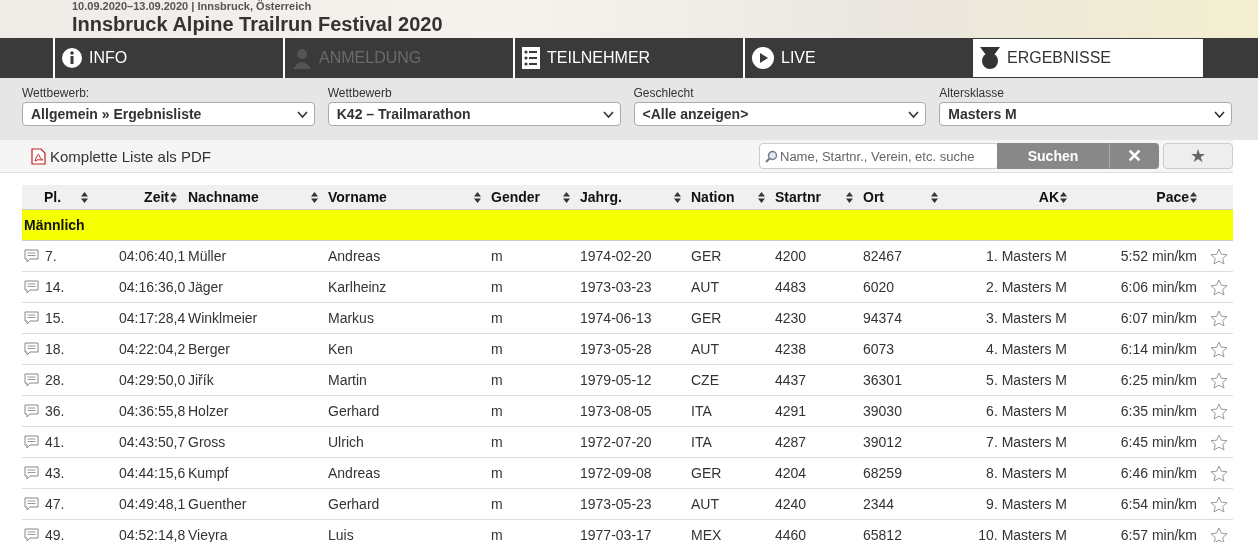 Image resolution: width=1258 pixels, height=542 pixels. What do you see at coordinates (780, 114) in the screenshot?
I see `dropdown-field: <Alle anzeigen>` at bounding box center [780, 114].